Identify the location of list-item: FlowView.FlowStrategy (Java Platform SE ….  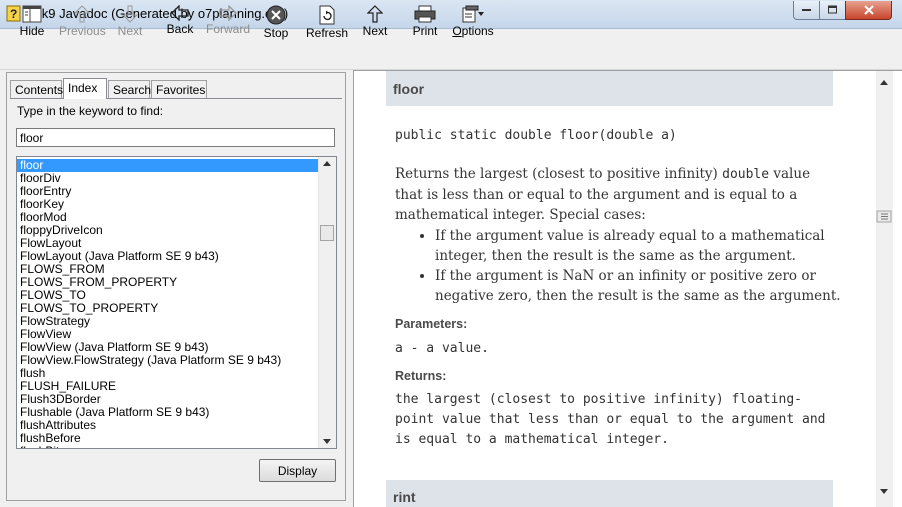
(168, 360).